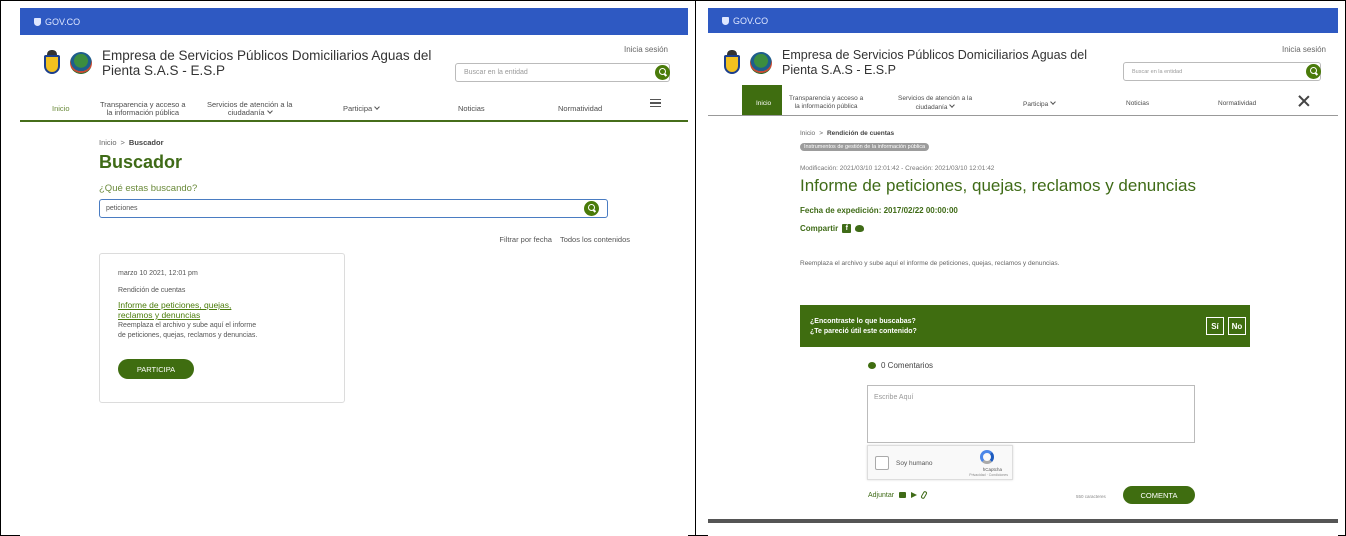 The width and height of the screenshot is (1346, 536). Describe the element at coordinates (1031, 414) in the screenshot. I see `comment-textarea: Escribe Aquí` at that location.